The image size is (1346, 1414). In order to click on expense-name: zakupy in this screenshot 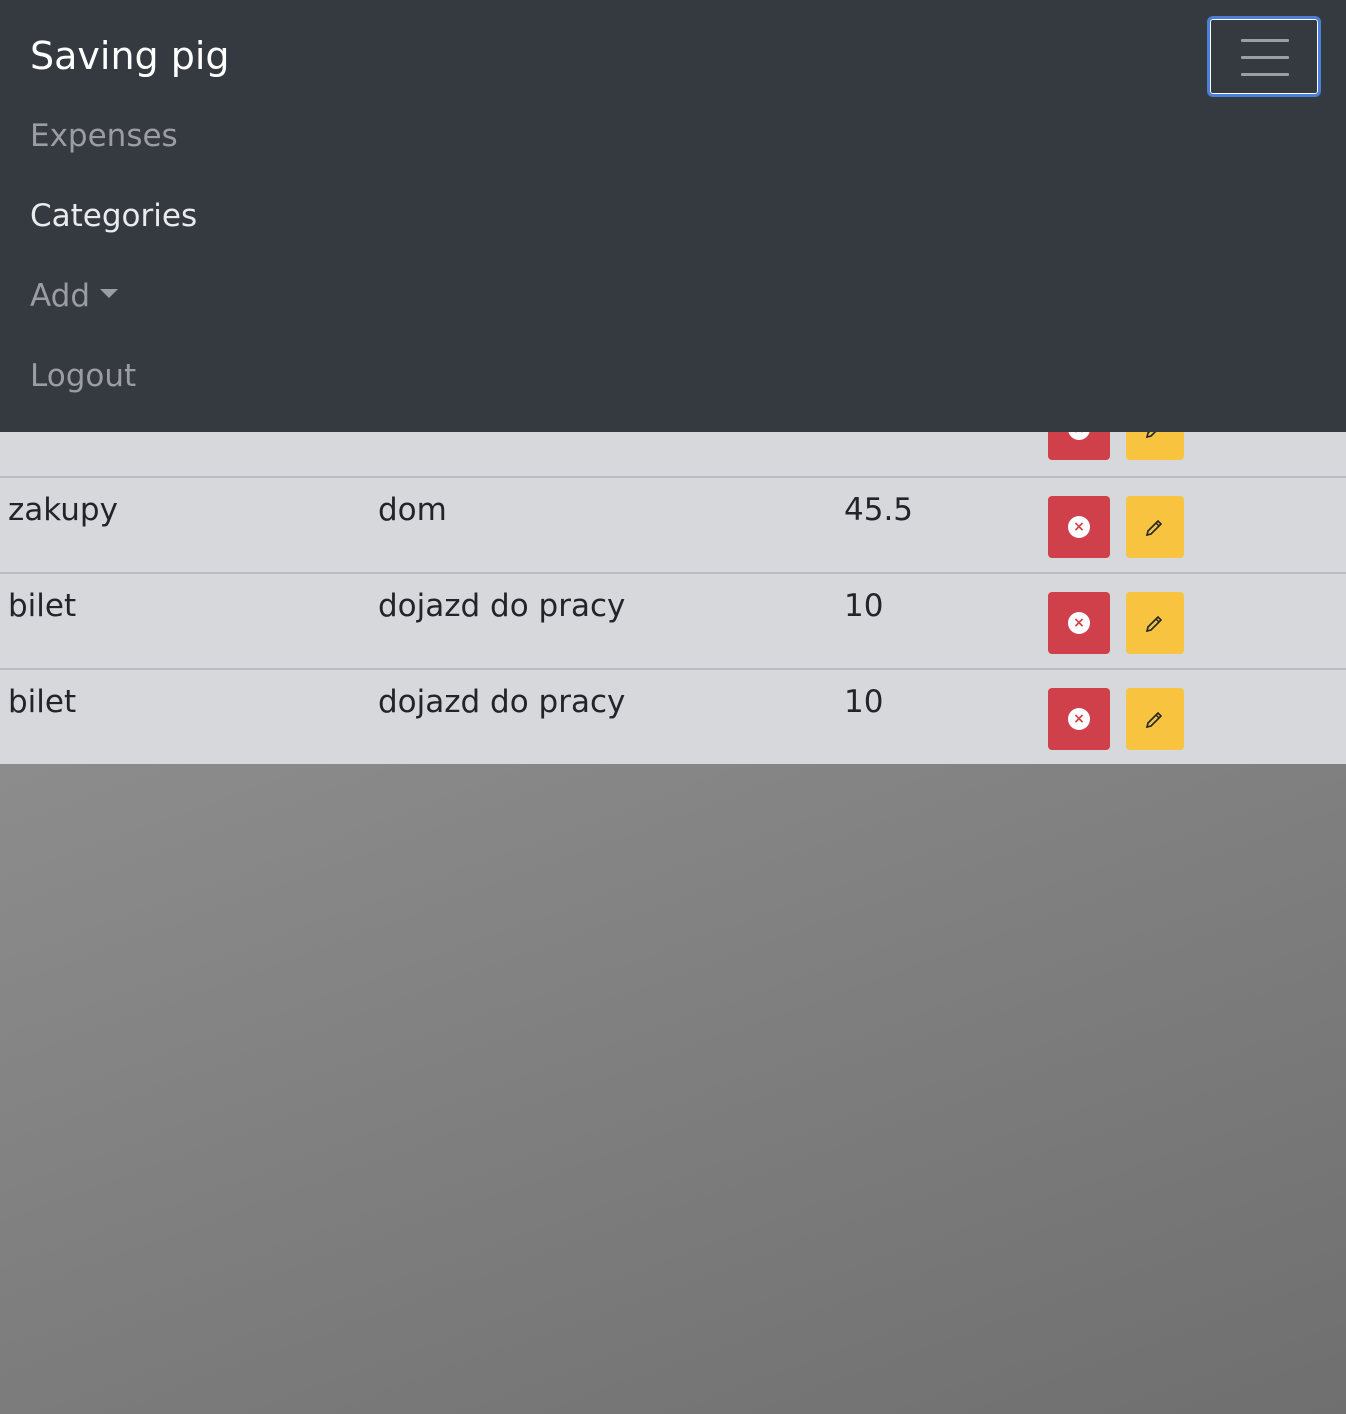, I will do `click(63, 510)`.